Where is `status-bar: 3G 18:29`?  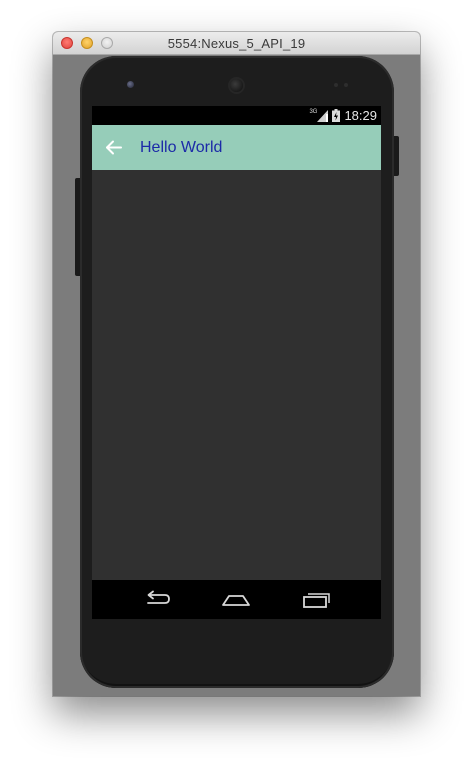 status-bar: 3G 18:29 is located at coordinates (236, 115).